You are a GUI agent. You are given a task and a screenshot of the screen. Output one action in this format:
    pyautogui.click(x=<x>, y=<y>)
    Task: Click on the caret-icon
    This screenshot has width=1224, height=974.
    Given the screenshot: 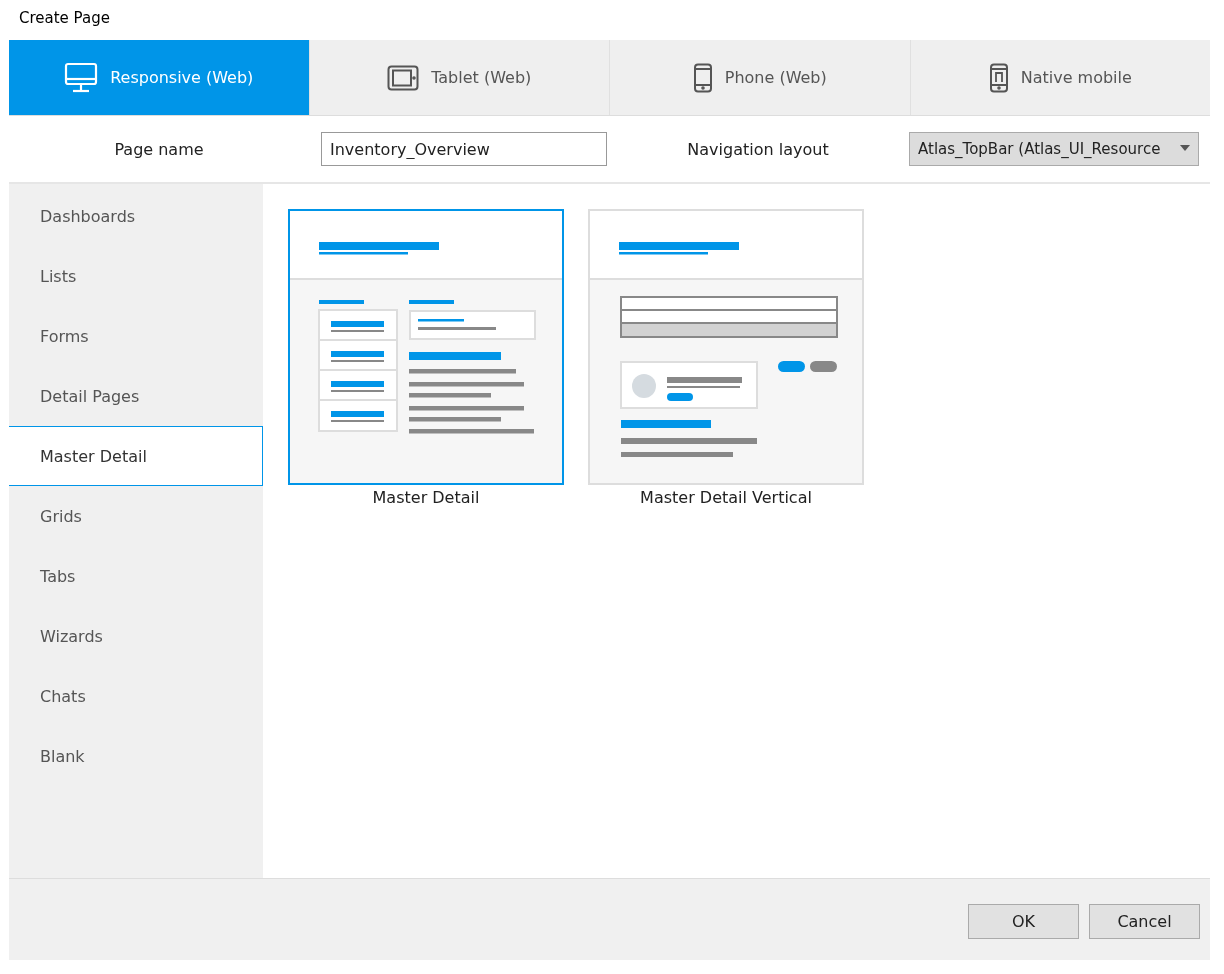 What is the action you would take?
    pyautogui.click(x=1185, y=148)
    